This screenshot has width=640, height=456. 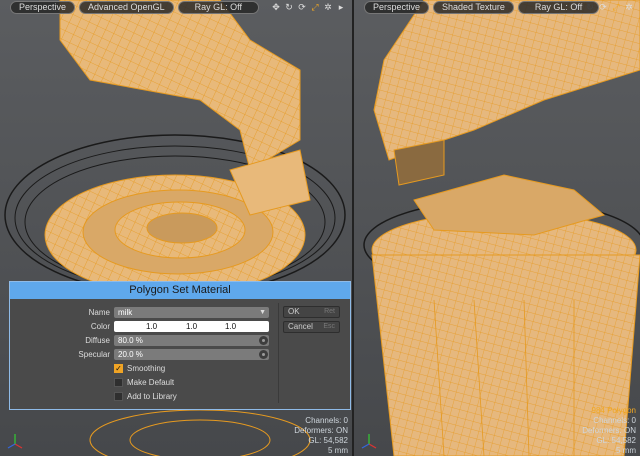 I want to click on cancel-shortcut: Esc, so click(x=329, y=326).